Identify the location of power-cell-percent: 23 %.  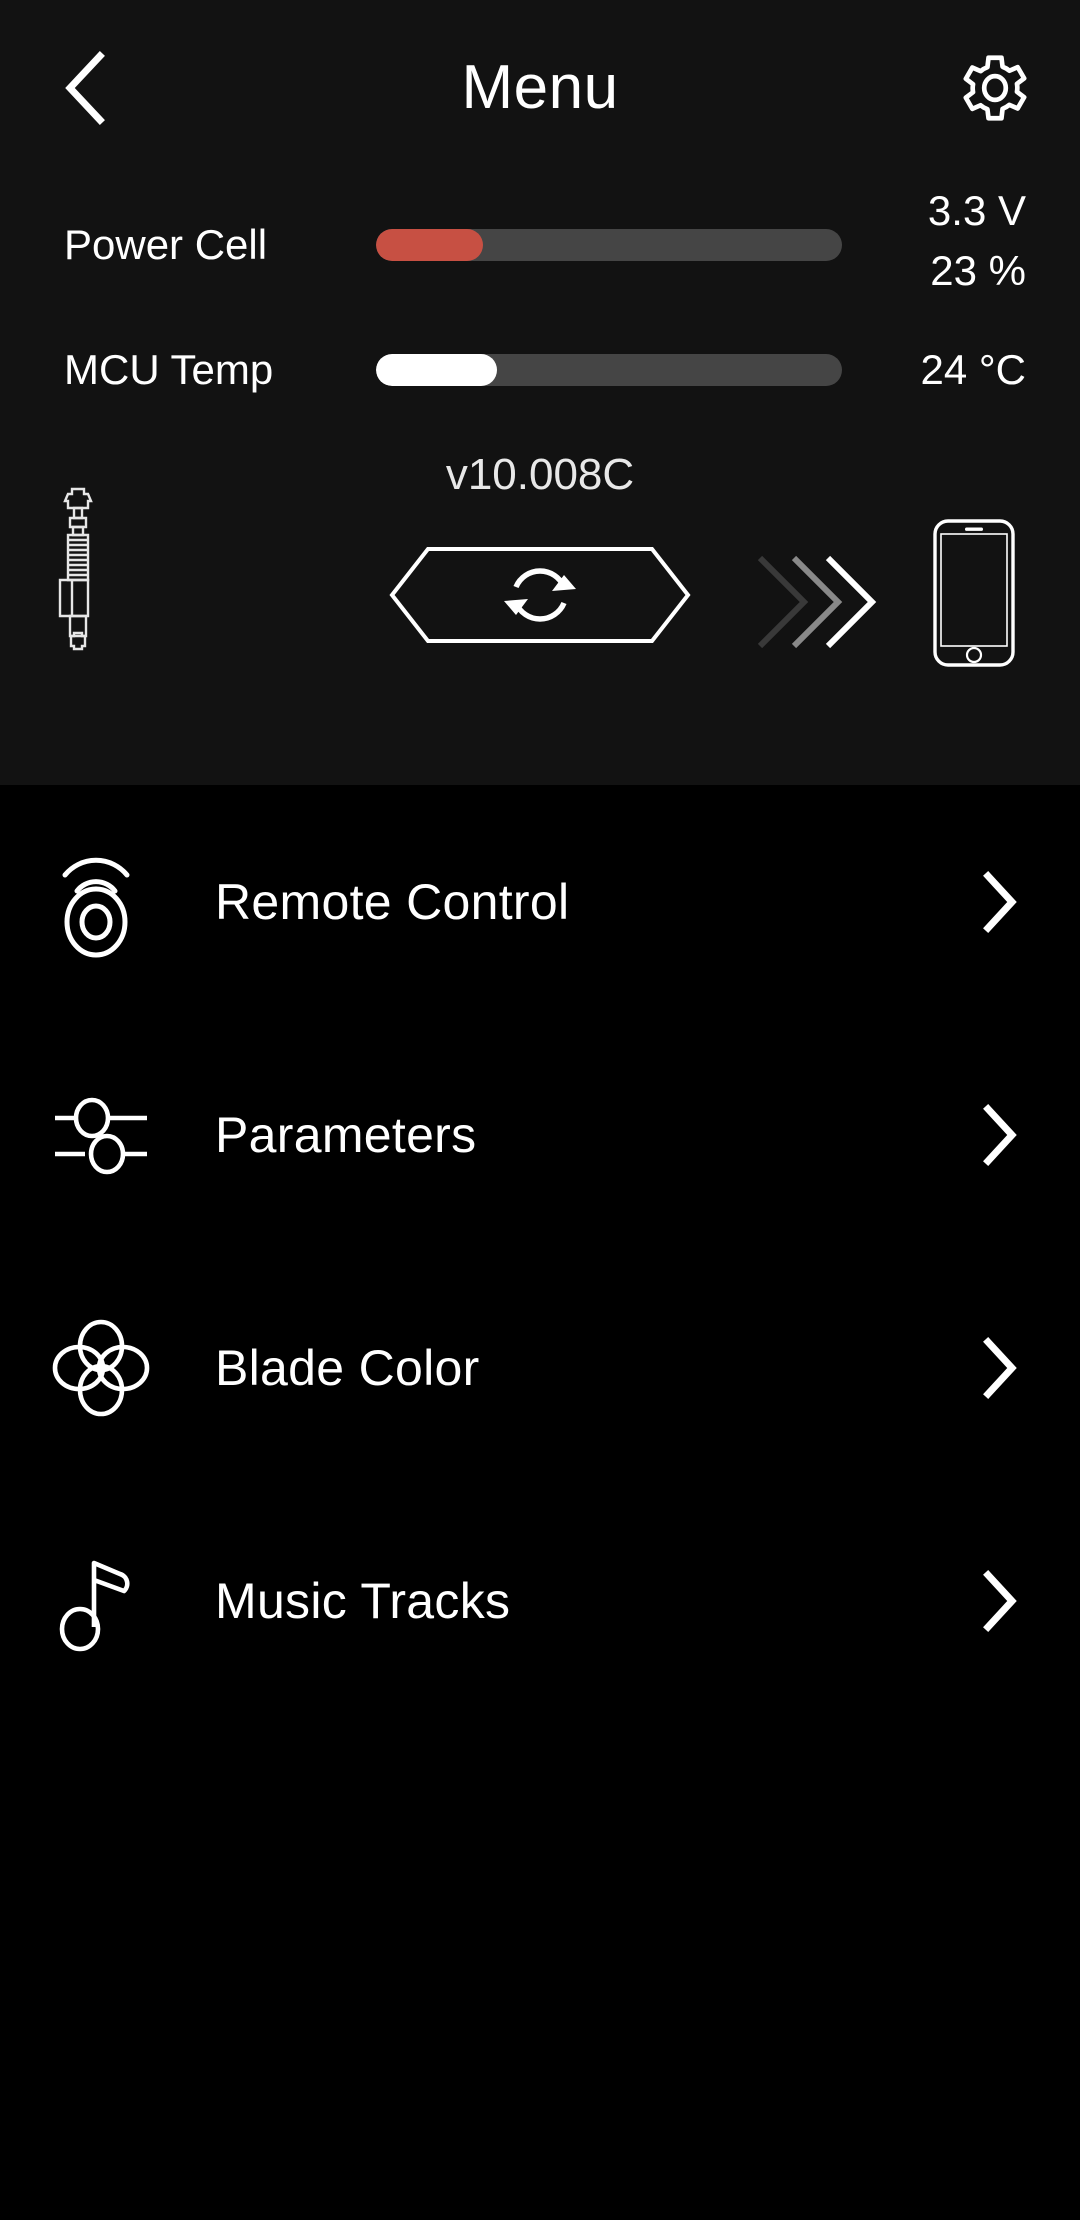
(978, 270).